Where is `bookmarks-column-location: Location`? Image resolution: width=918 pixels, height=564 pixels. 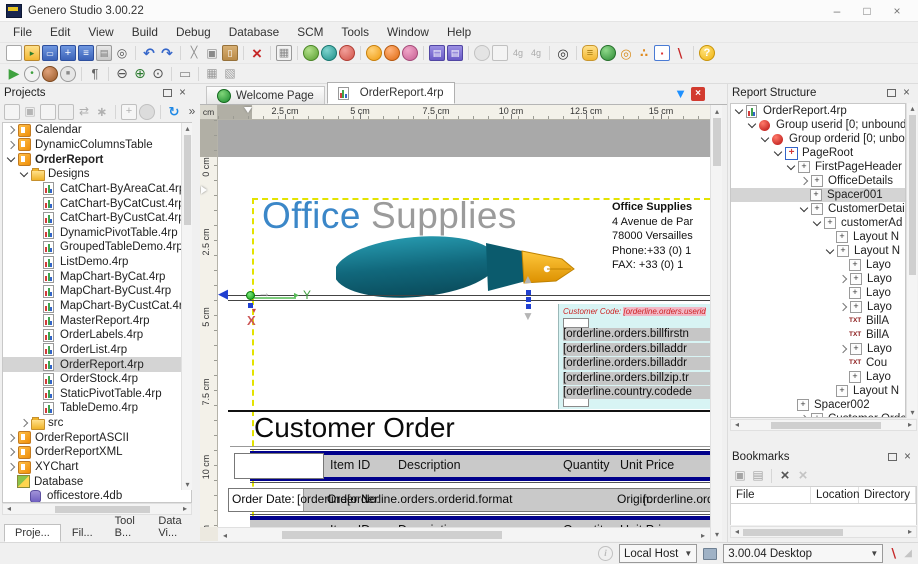
bookmarks-column-location: Location is located at coordinates (835, 495).